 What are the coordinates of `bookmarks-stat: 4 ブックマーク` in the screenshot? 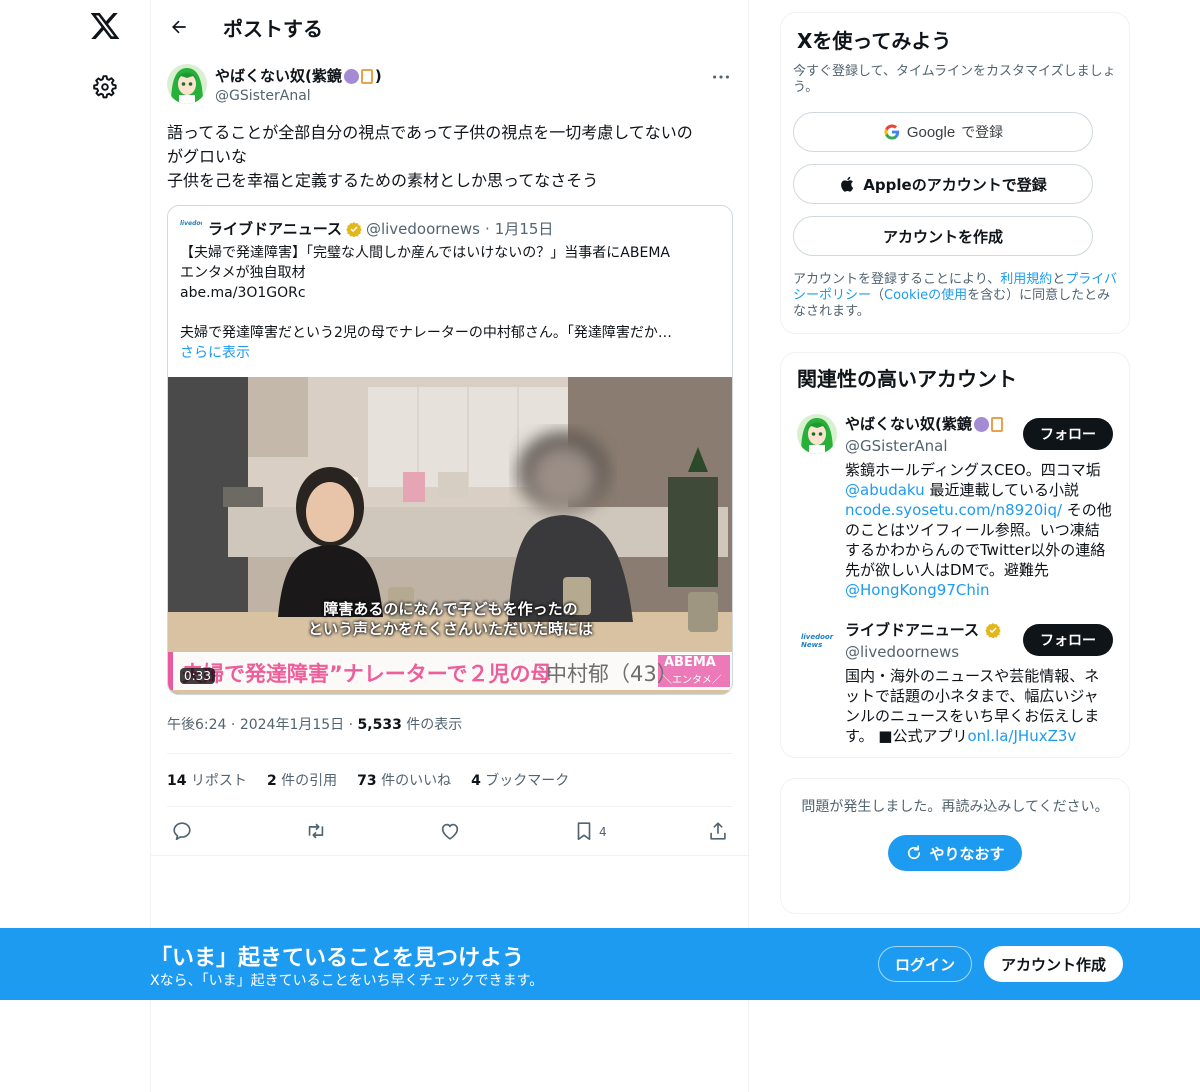 It's located at (520, 780).